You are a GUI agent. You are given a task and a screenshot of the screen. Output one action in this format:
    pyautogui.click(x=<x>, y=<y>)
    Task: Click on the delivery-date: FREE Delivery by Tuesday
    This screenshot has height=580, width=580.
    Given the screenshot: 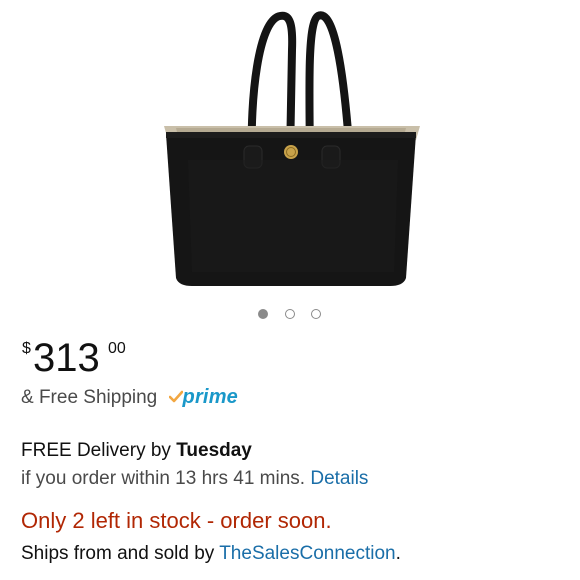 What is the action you would take?
    pyautogui.click(x=136, y=451)
    